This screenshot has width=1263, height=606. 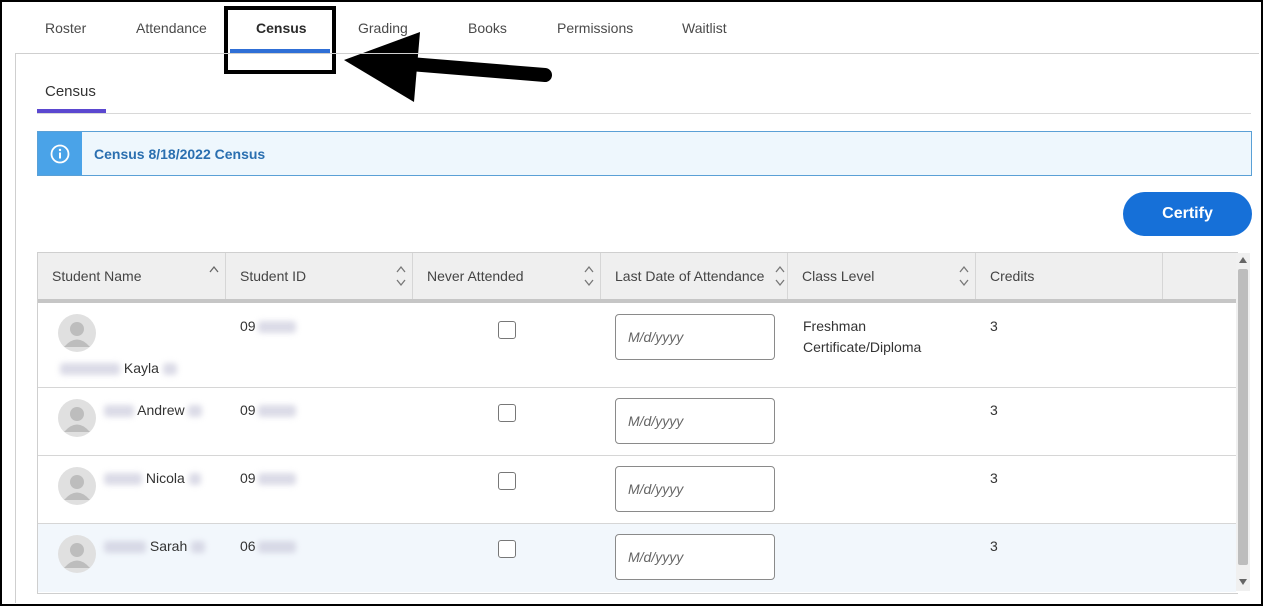 I want to click on col-class-level: Class Level, so click(x=882, y=276).